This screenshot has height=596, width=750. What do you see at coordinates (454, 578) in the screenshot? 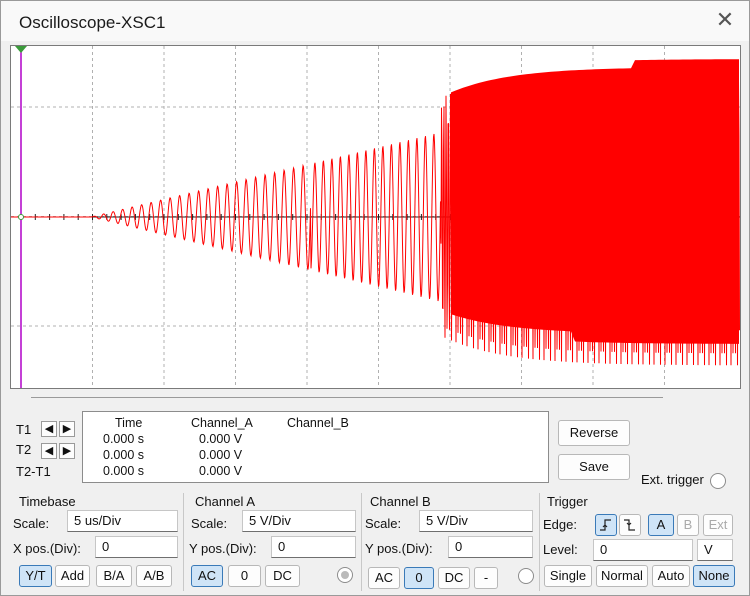
I see `channel-b-dc-button: DC` at bounding box center [454, 578].